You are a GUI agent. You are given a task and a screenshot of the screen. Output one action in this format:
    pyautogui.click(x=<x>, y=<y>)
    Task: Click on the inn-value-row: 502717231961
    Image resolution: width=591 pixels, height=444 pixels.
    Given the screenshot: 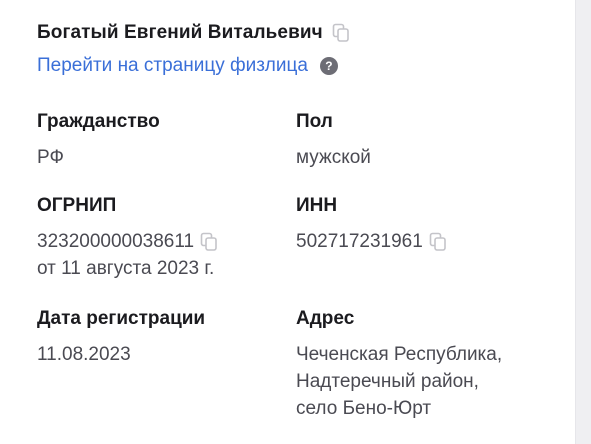 What is the action you would take?
    pyautogui.click(x=371, y=241)
    